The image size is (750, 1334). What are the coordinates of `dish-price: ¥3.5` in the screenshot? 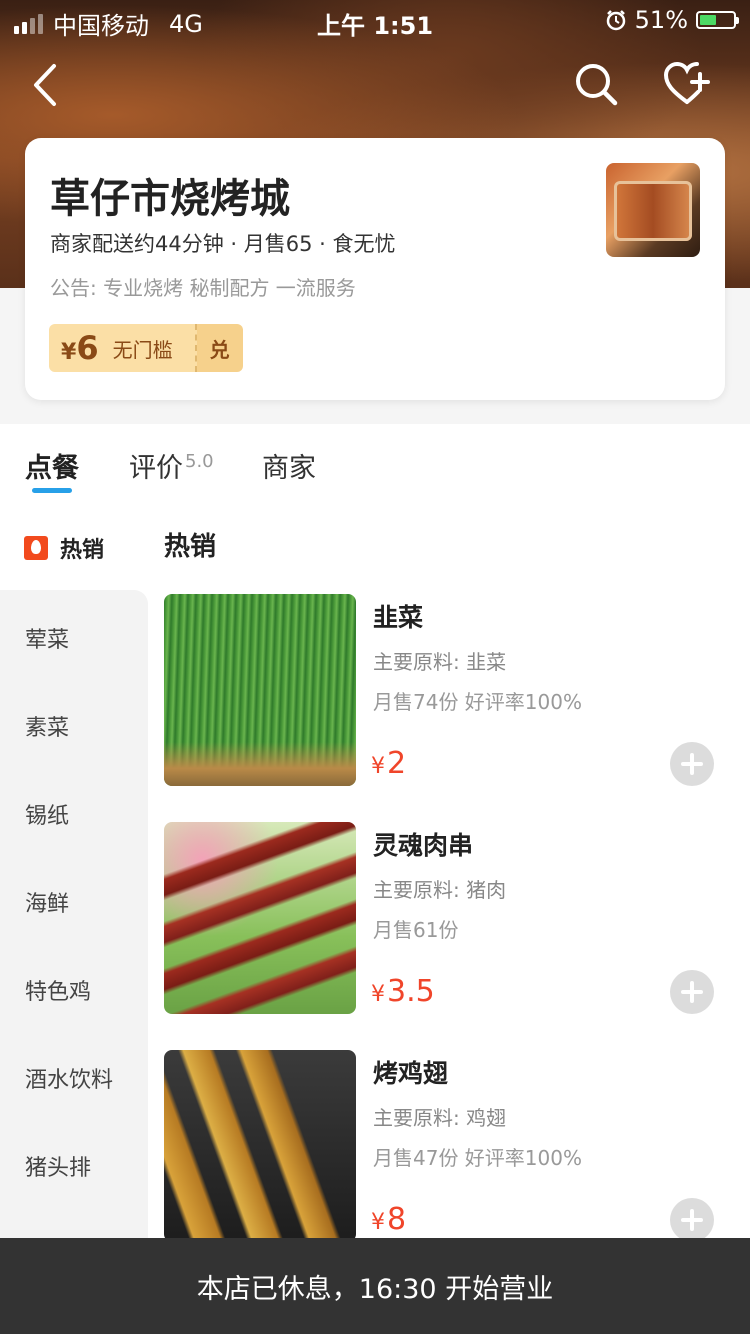 It's located at (403, 991).